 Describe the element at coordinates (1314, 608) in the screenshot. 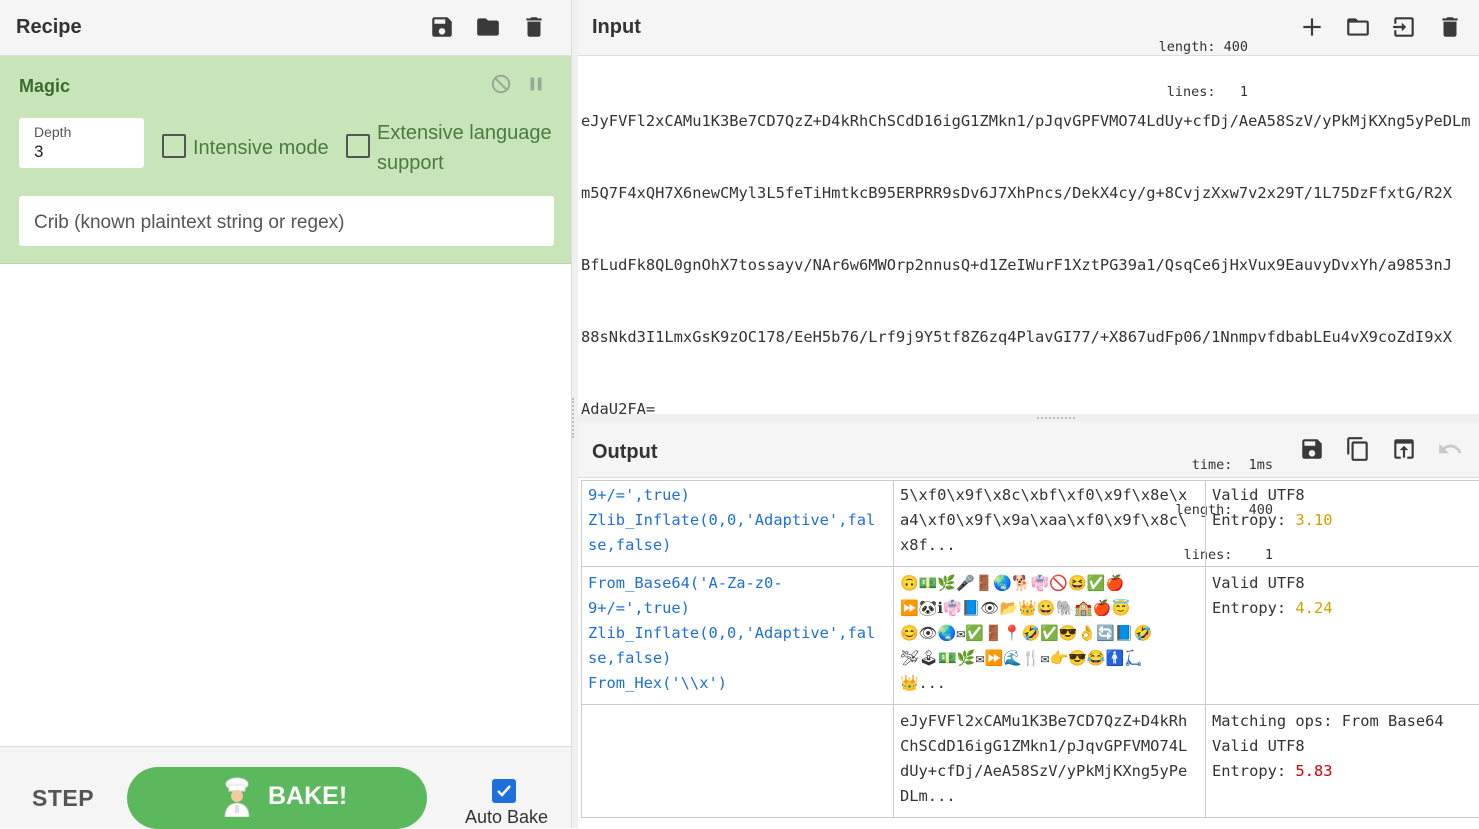

I see `entropy-value: 4.24` at that location.